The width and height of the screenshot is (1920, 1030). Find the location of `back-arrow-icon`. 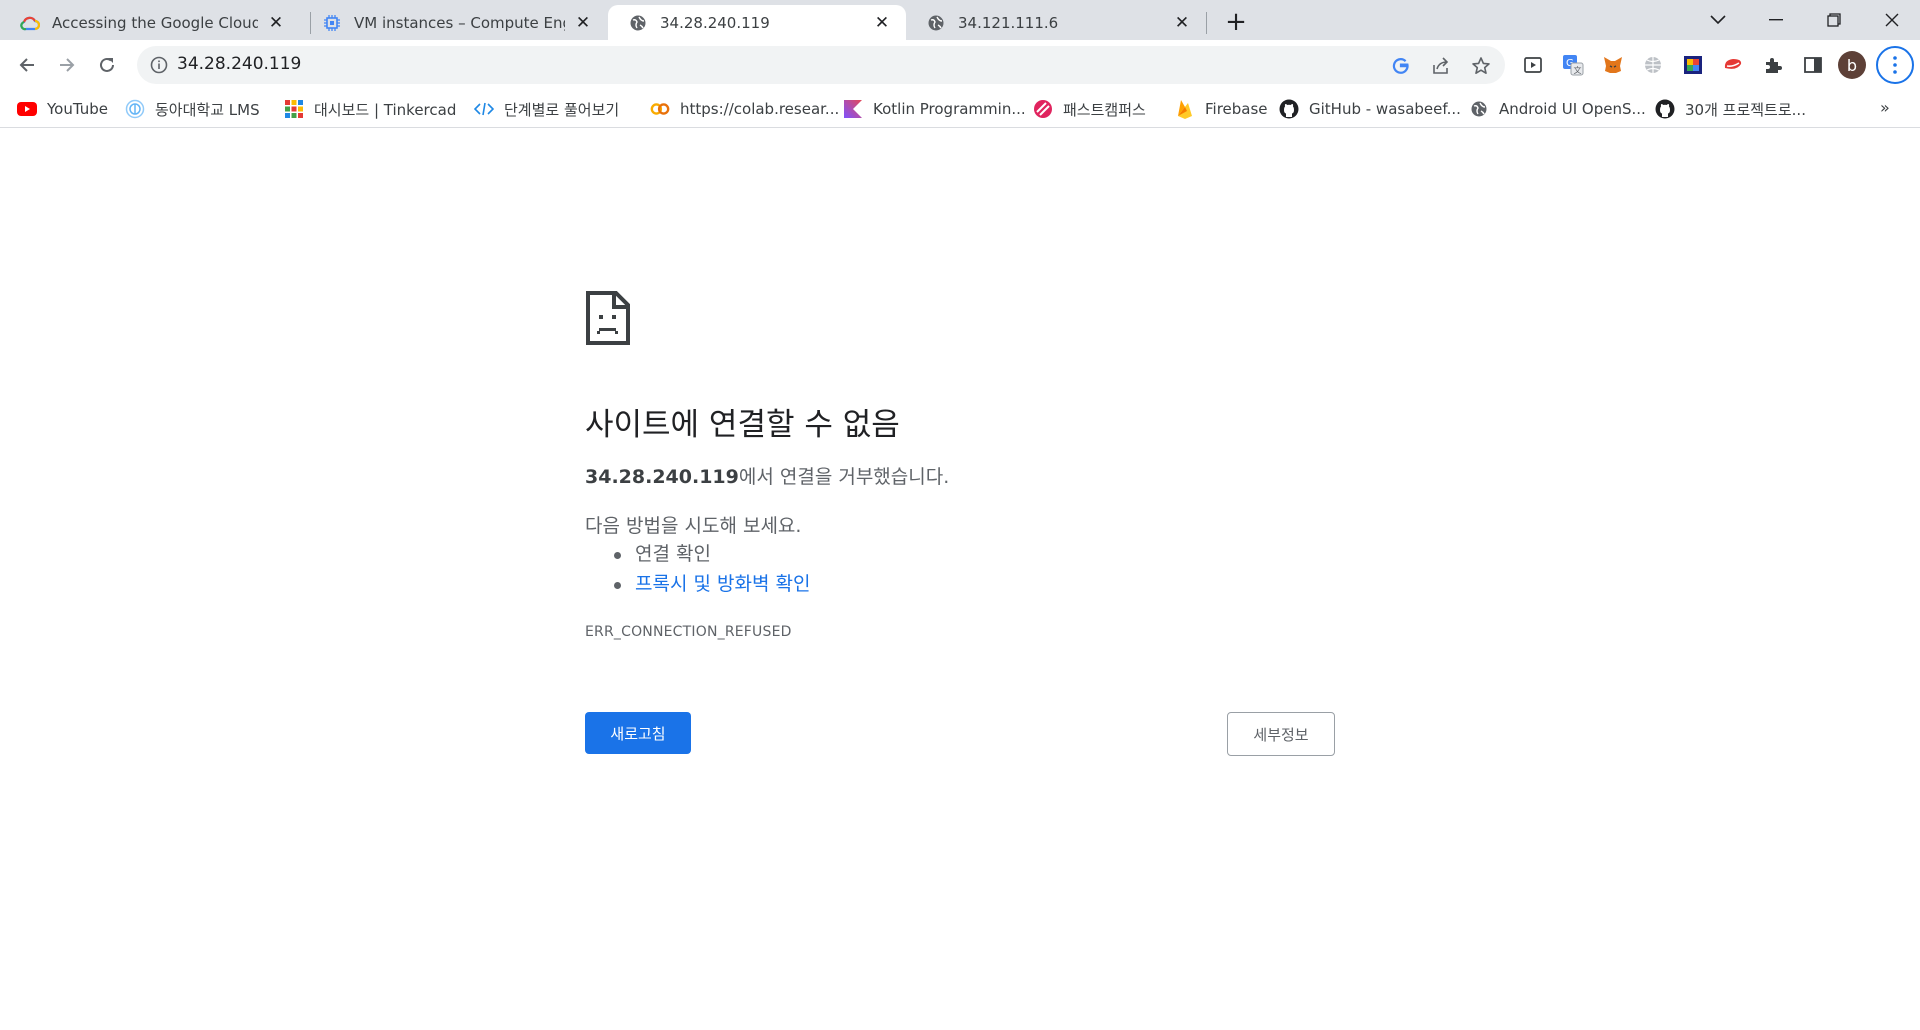

back-arrow-icon is located at coordinates (26, 65).